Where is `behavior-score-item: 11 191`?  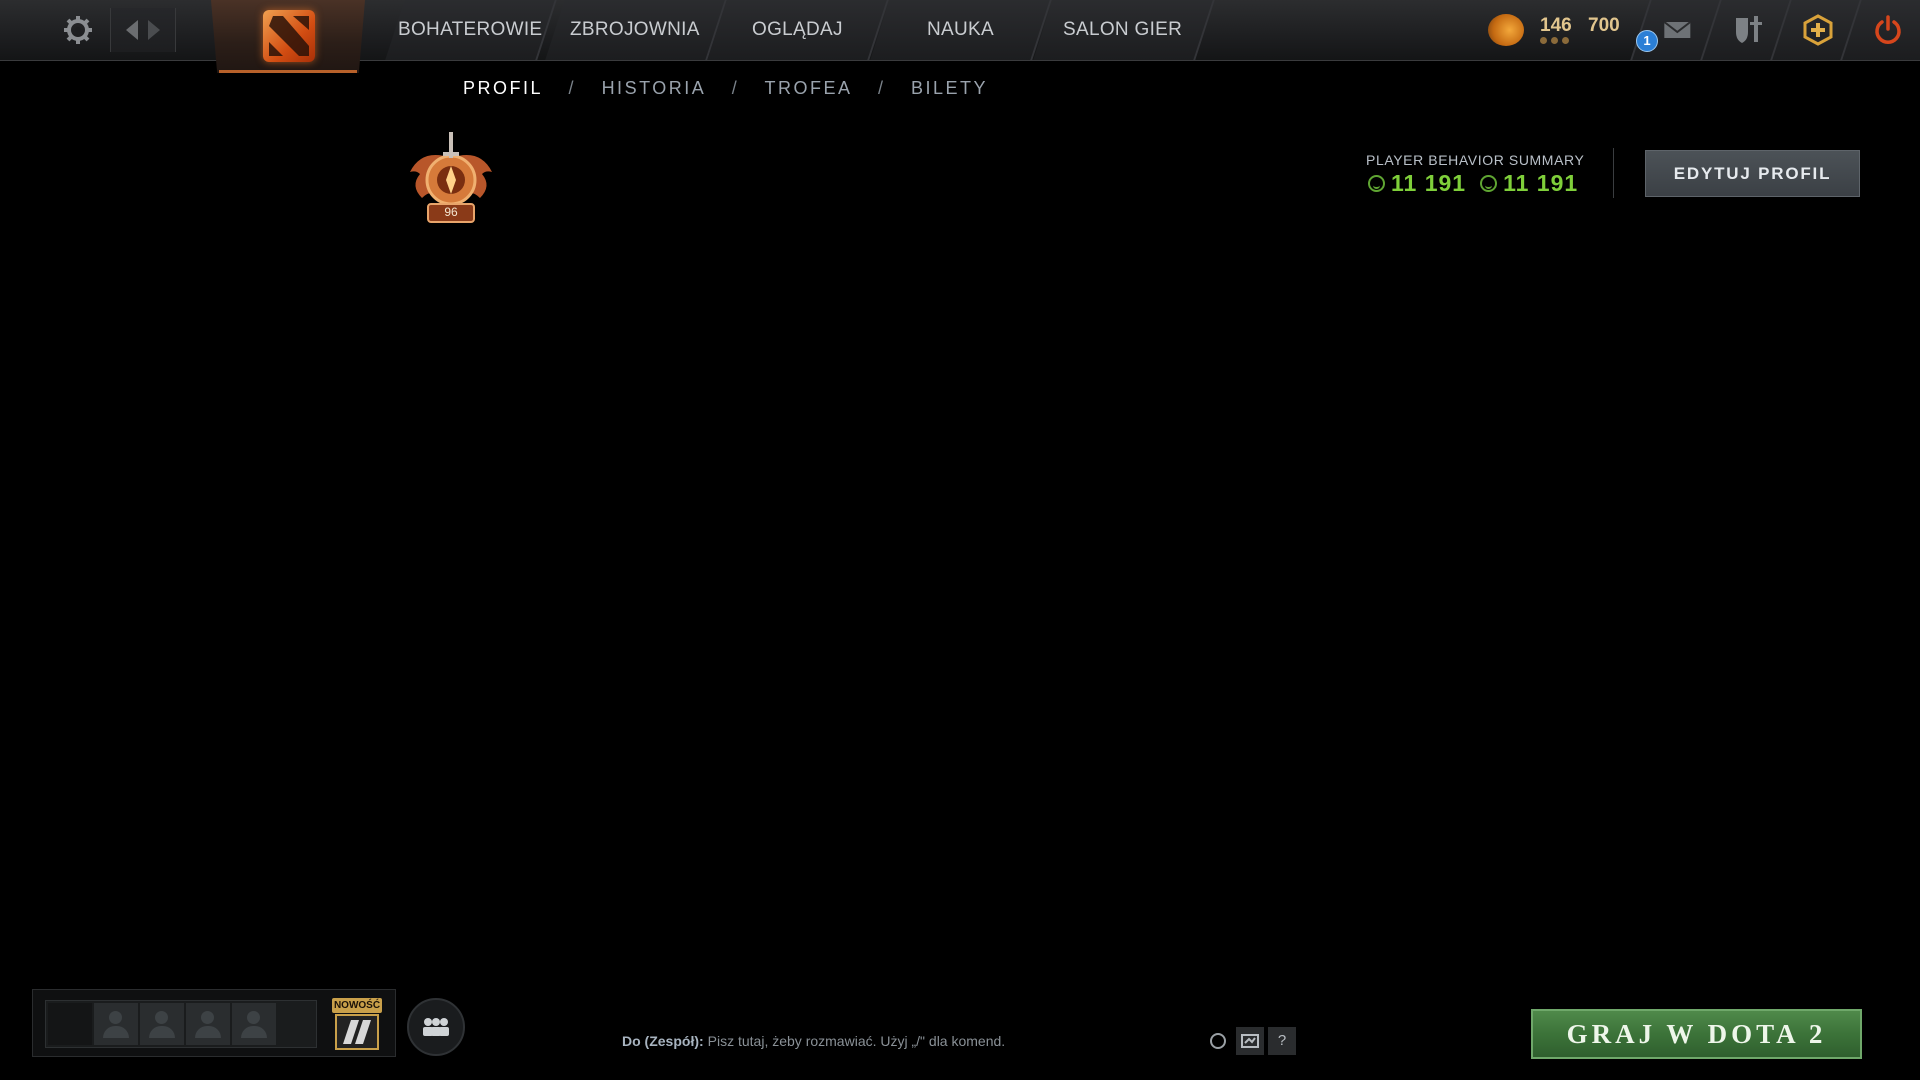 behavior-score-item: 11 191 is located at coordinates (1417, 183).